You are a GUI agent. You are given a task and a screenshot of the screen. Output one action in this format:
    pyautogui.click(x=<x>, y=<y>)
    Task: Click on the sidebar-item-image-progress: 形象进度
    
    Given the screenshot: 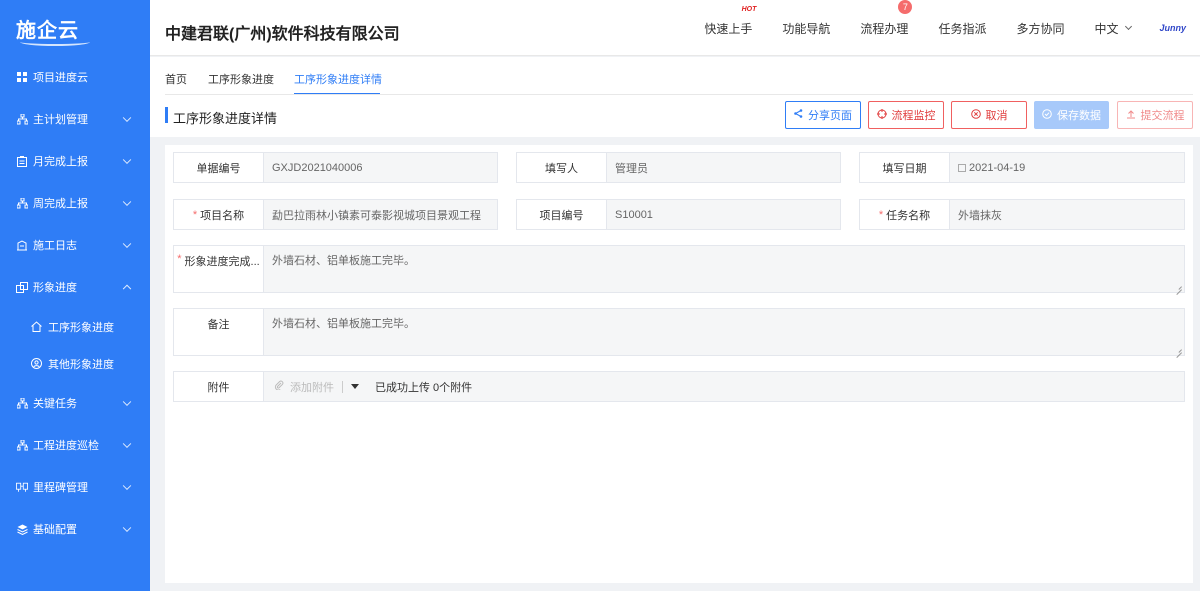 What is the action you would take?
    pyautogui.click(x=75, y=287)
    